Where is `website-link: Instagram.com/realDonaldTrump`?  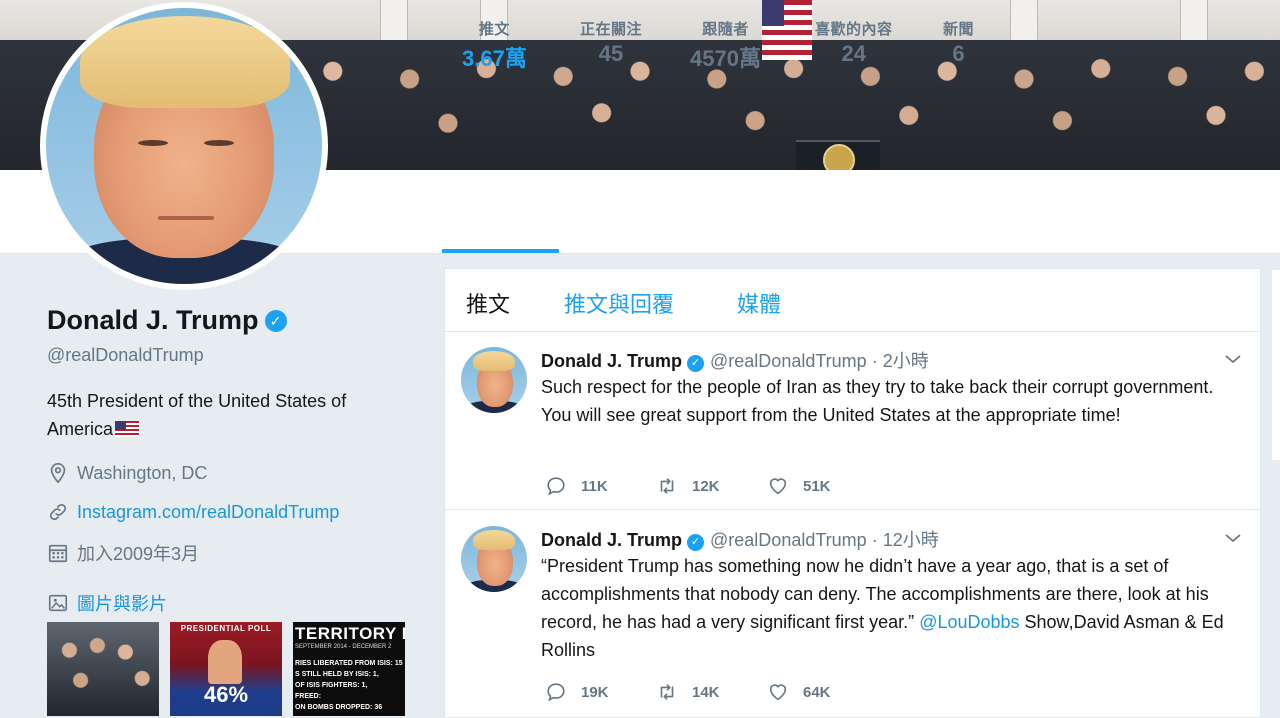
website-link: Instagram.com/realDonaldTrump is located at coordinates (208, 512).